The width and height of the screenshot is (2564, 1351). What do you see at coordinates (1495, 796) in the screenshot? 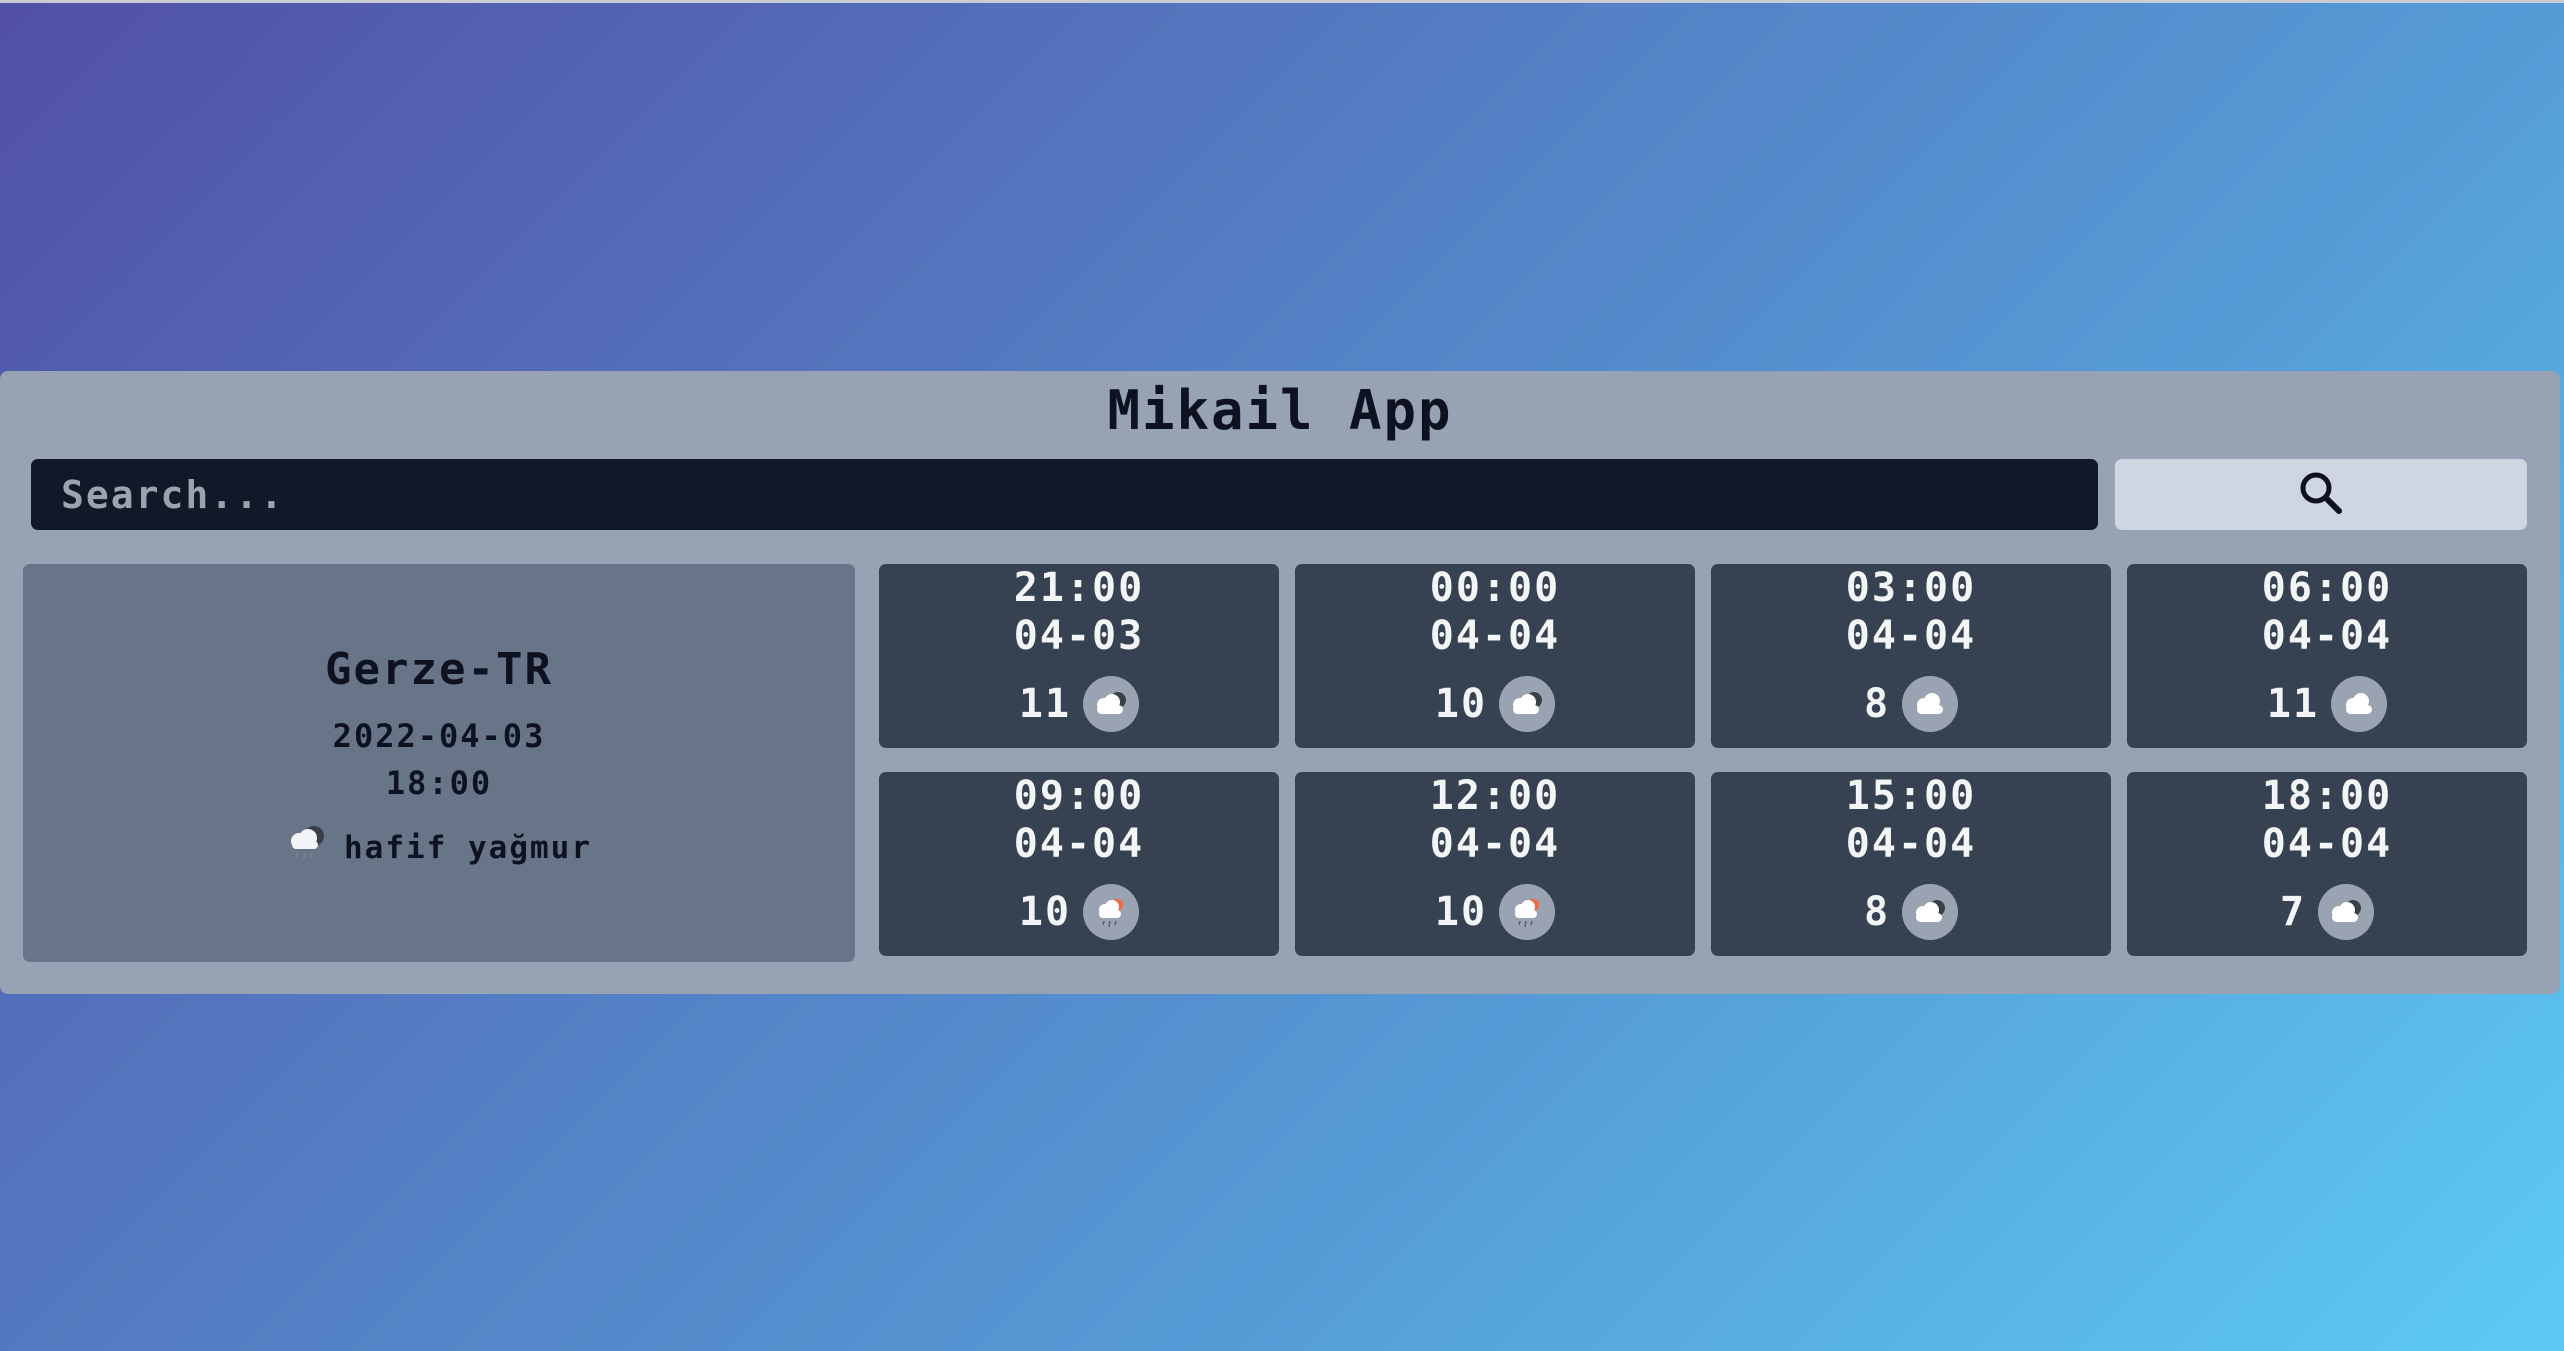
I see `forecast-time: 12:00` at bounding box center [1495, 796].